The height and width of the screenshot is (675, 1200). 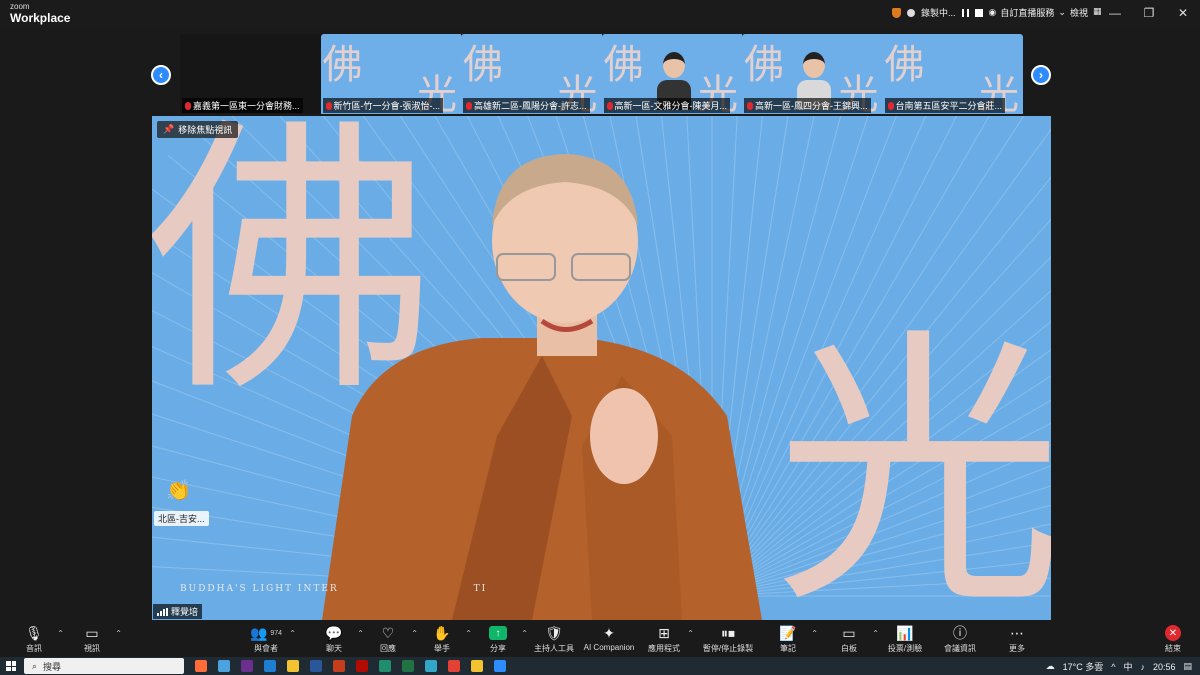 What do you see at coordinates (1142, 667) in the screenshot?
I see `volume-icon: ♪` at bounding box center [1142, 667].